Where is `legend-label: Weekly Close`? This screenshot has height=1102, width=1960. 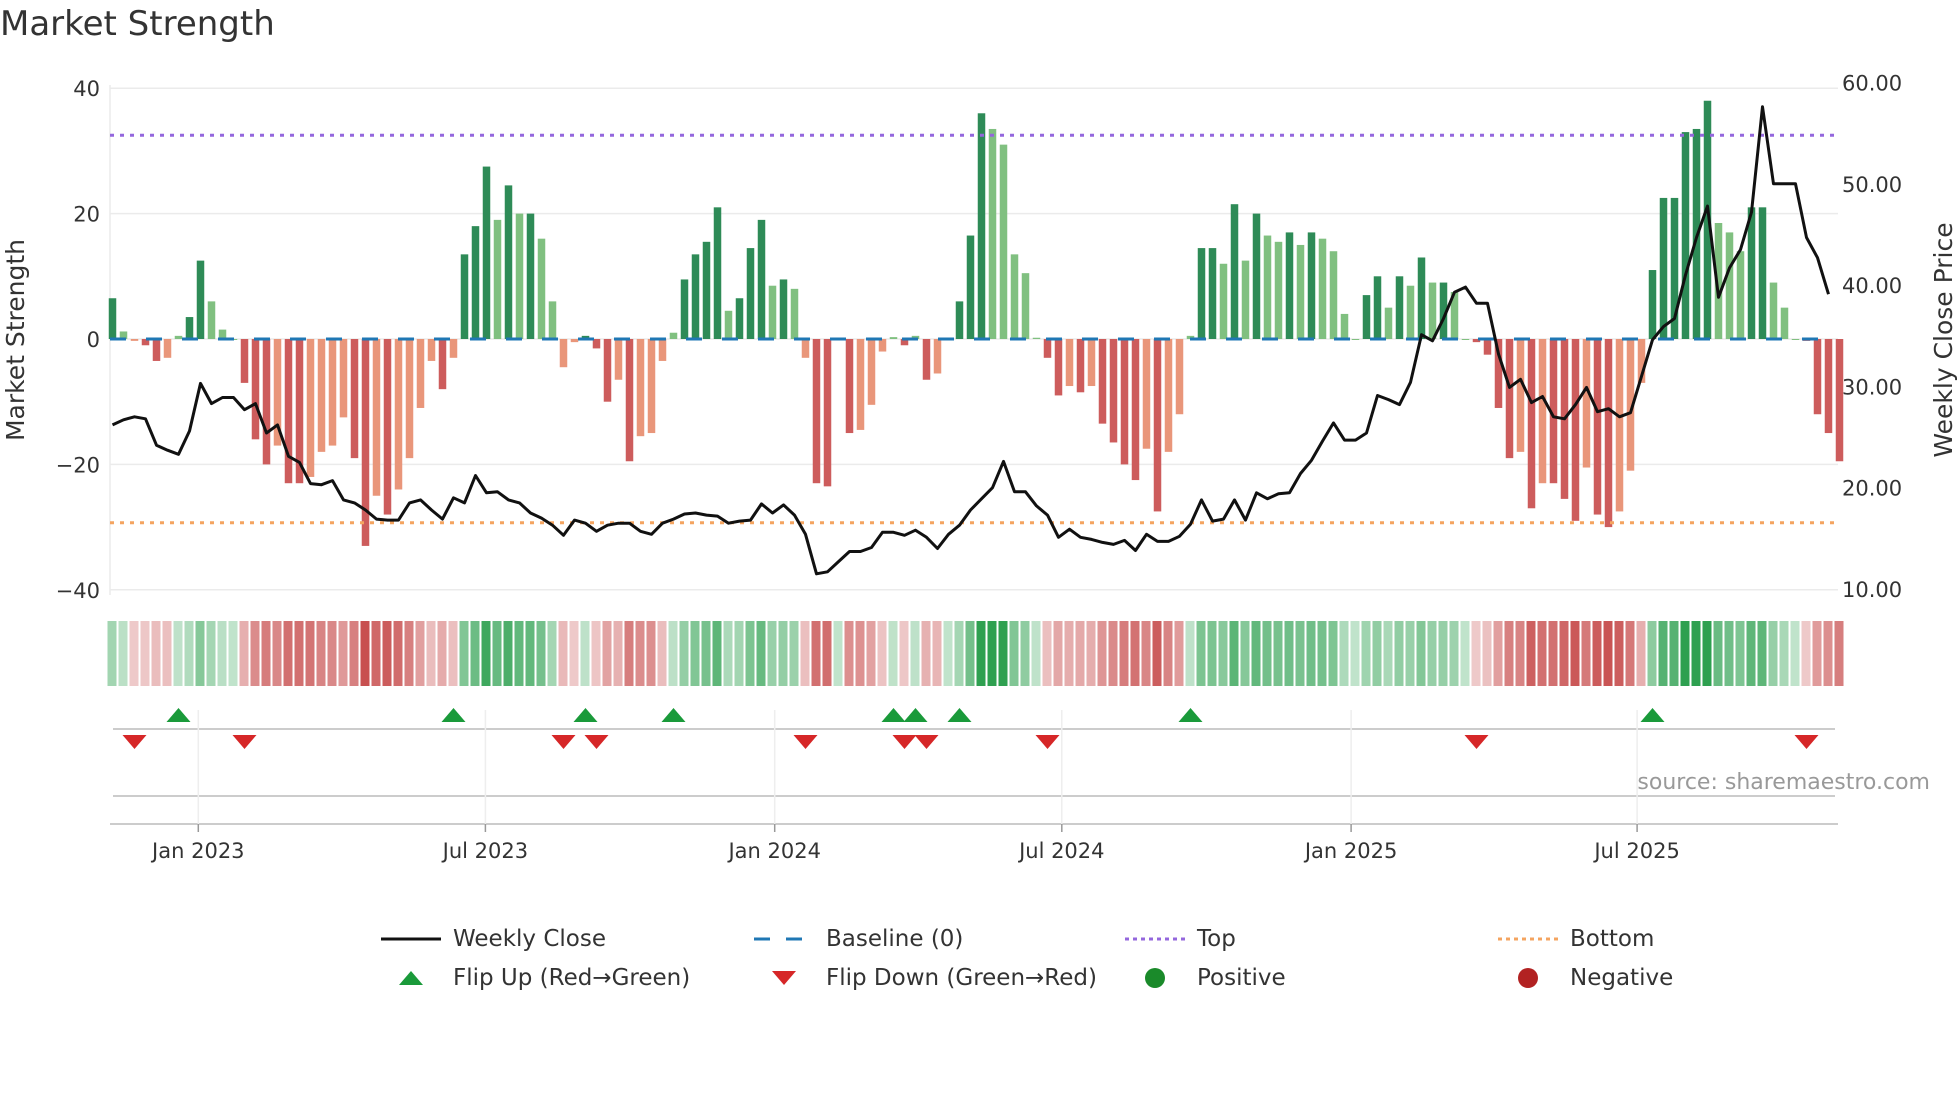 legend-label: Weekly Close is located at coordinates (529, 939).